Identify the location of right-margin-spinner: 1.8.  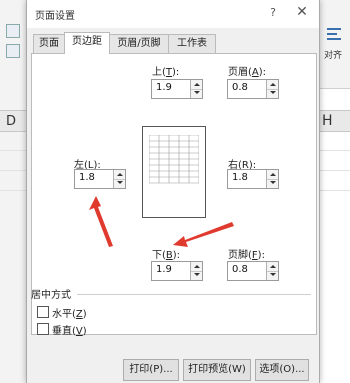
(253, 179).